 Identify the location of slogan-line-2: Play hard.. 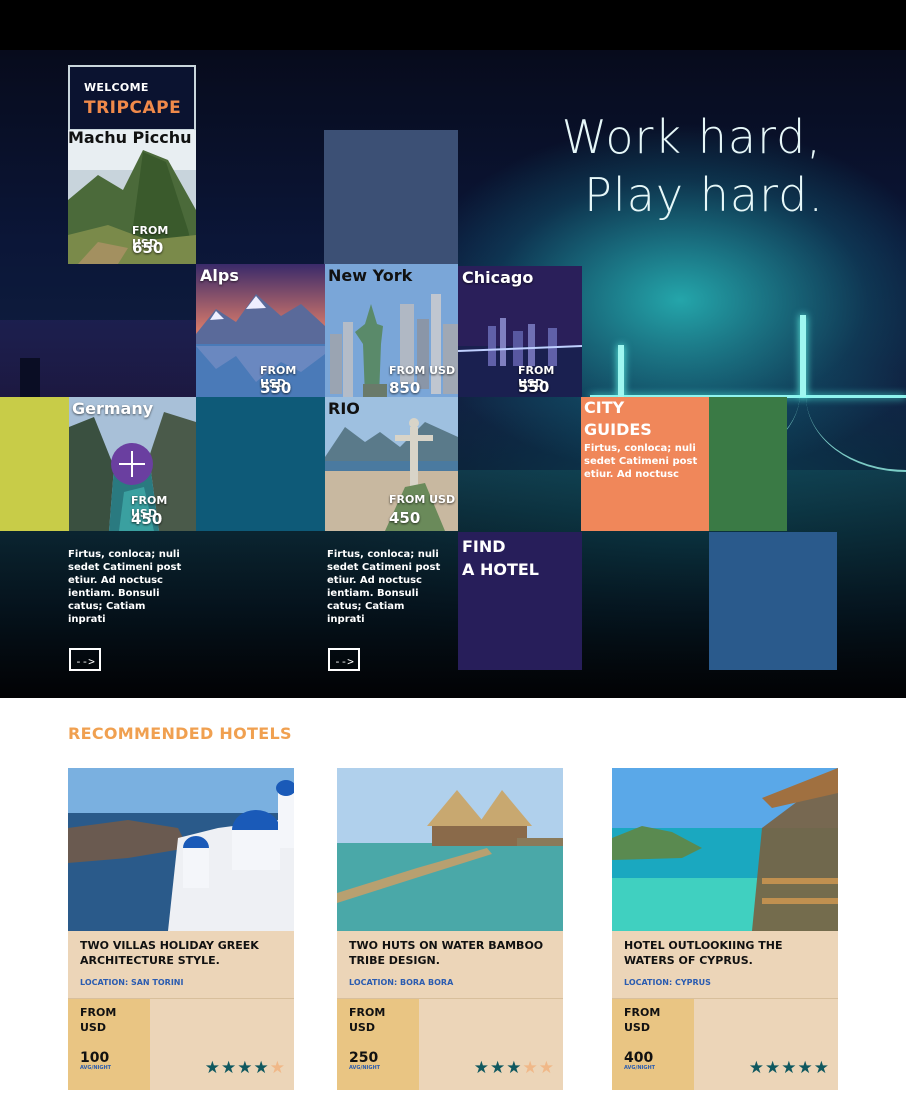
(704, 195).